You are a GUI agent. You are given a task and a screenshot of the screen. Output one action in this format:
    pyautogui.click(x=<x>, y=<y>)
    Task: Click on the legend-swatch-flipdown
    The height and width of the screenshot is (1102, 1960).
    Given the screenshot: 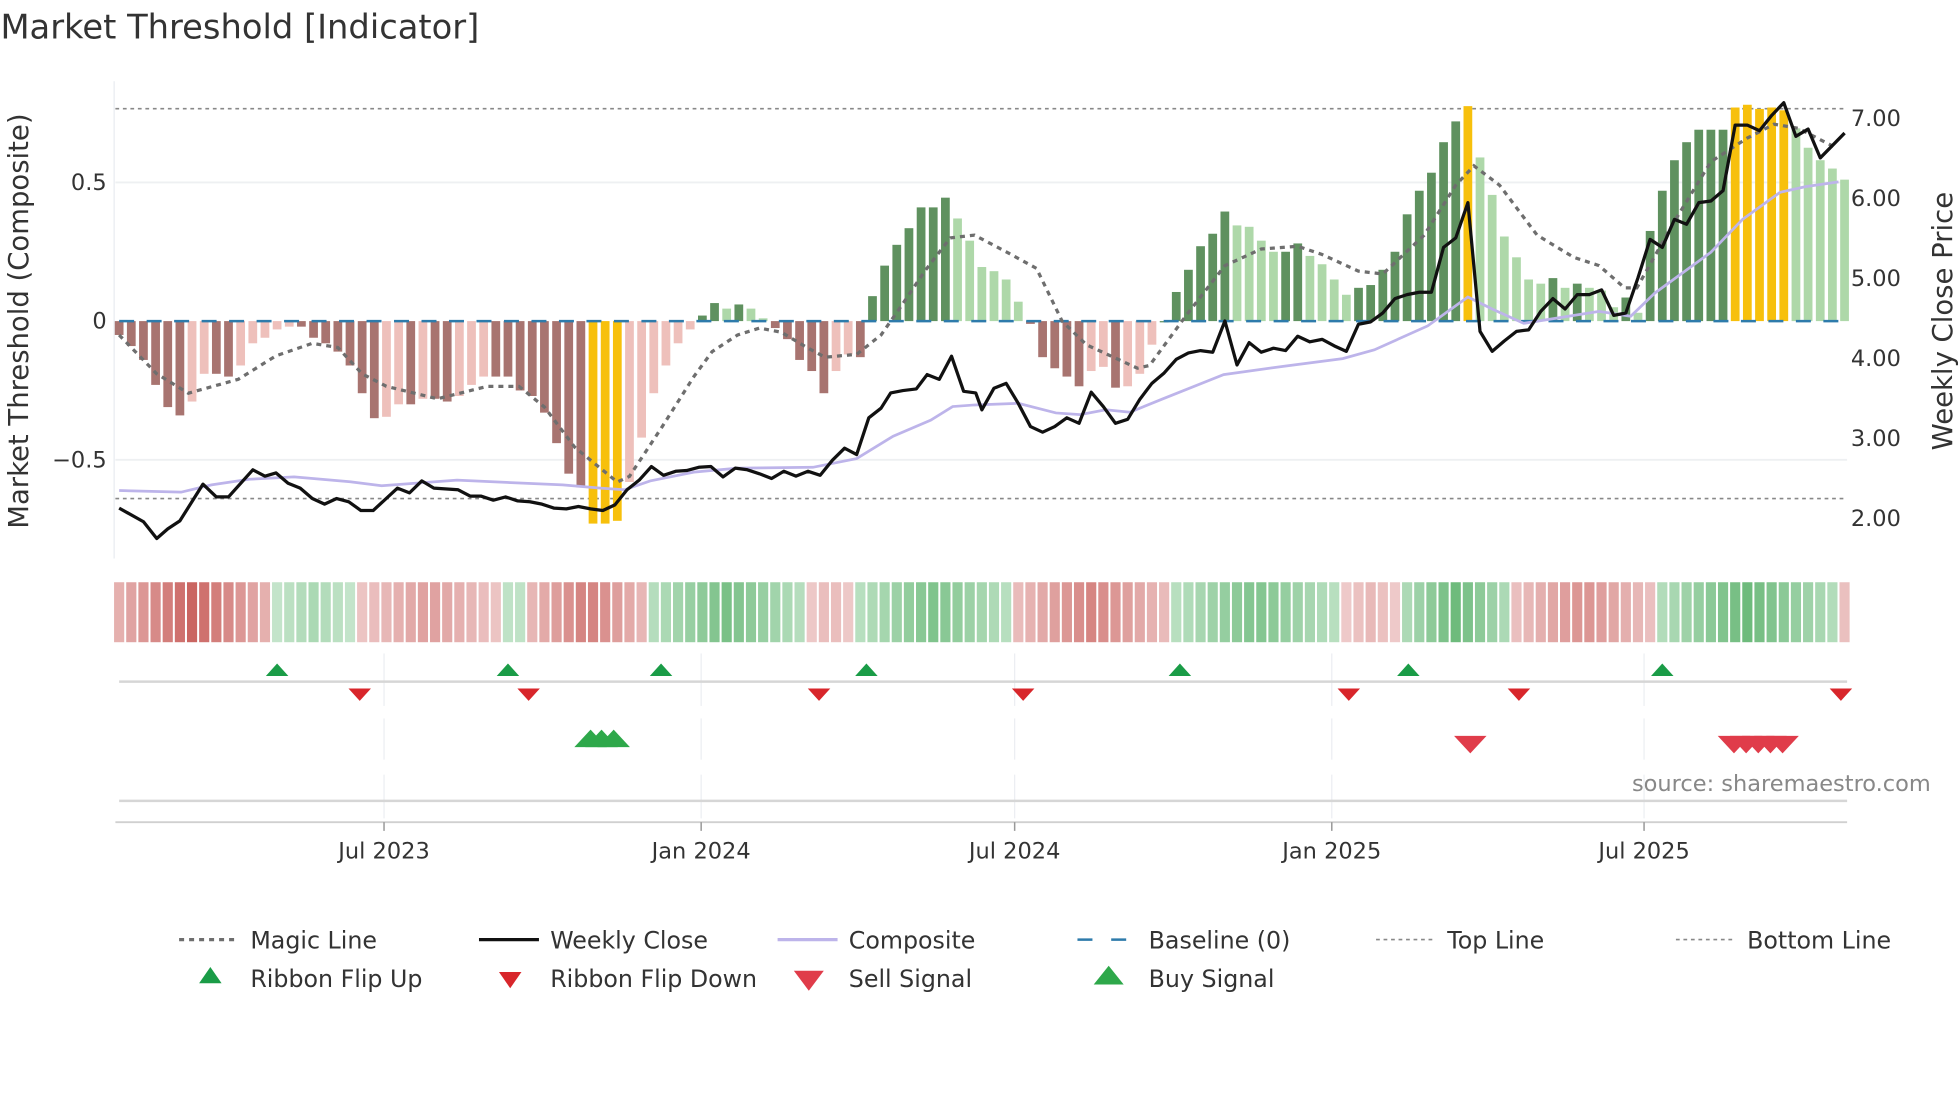 What is the action you would take?
    pyautogui.click(x=510, y=980)
    